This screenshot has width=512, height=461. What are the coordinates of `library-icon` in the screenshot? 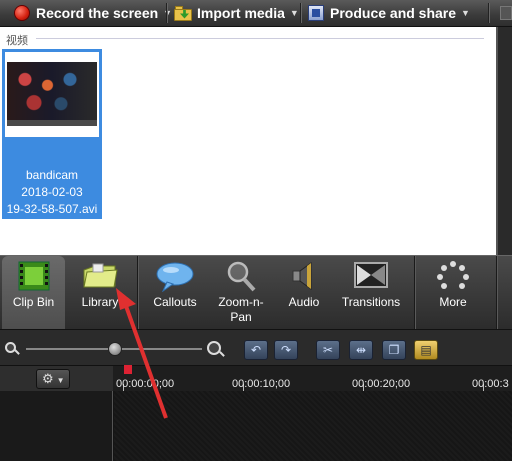 It's located at (100, 275).